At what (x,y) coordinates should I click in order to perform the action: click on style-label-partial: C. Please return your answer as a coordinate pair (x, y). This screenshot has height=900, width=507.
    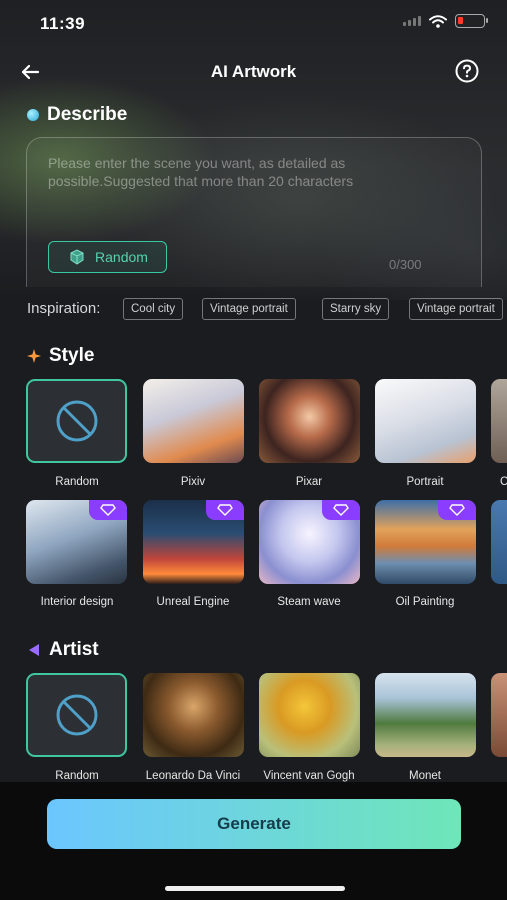
    Looking at the image, I should click on (503, 482).